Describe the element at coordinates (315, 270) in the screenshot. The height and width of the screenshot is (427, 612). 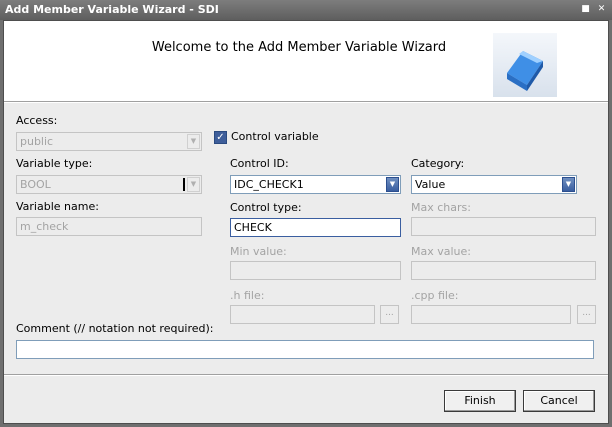
I see `min-value-input` at that location.